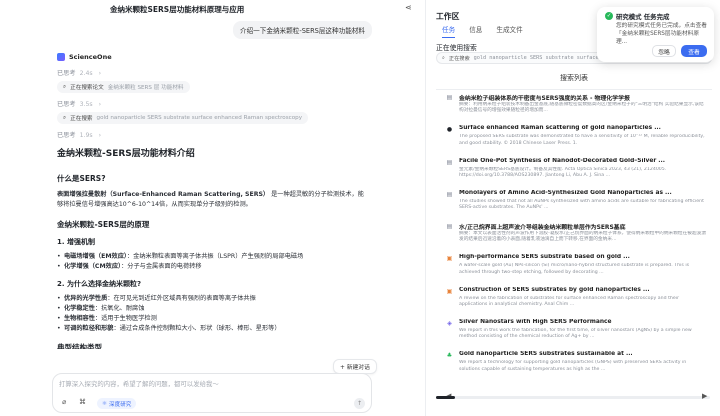  What do you see at coordinates (145, 88) in the screenshot?
I see `chip-query: 金纳米颗粒 SERS 层 功能材料` at bounding box center [145, 88].